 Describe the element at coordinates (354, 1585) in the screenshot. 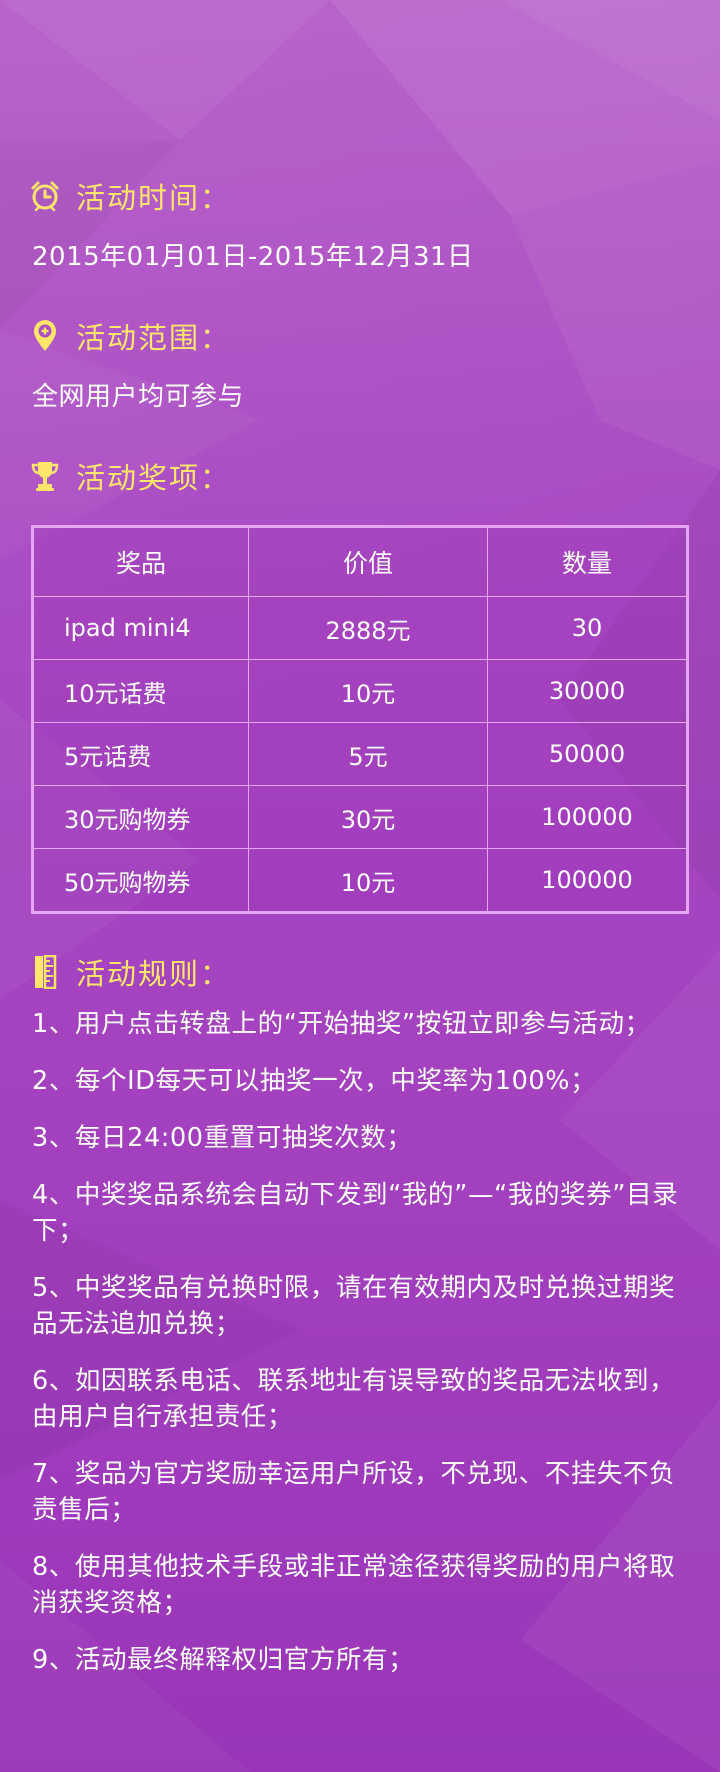

I see `rule-item: 8、使用其他技术手段或非正常途径获得奖励的用户将取消获奖资格；` at that location.